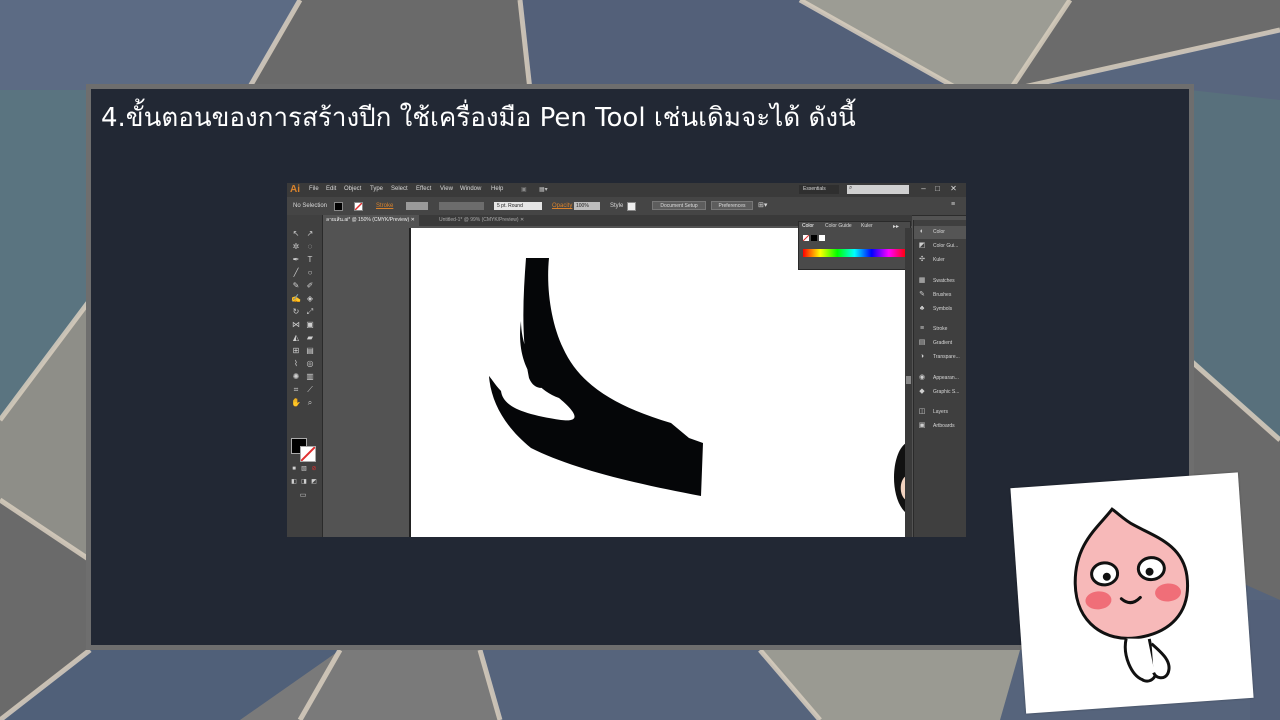 The height and width of the screenshot is (720, 1280). What do you see at coordinates (294, 482) in the screenshot?
I see `draw-normal-icon: ◧` at bounding box center [294, 482].